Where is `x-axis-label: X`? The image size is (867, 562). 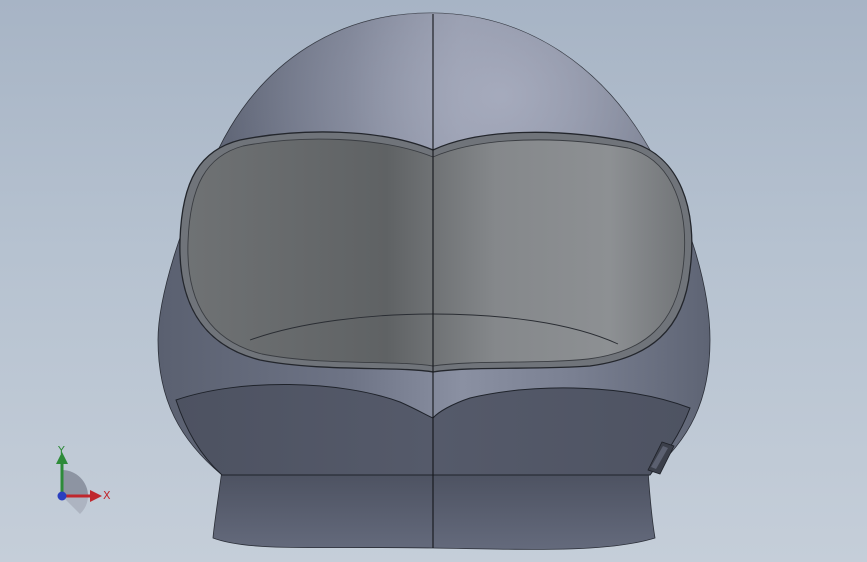
x-axis-label: X is located at coordinates (107, 495).